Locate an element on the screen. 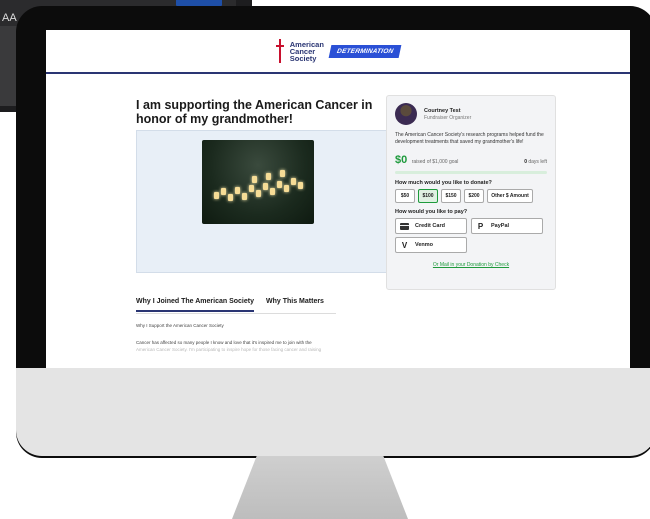  organizer-name: Courtney Test is located at coordinates (442, 110).